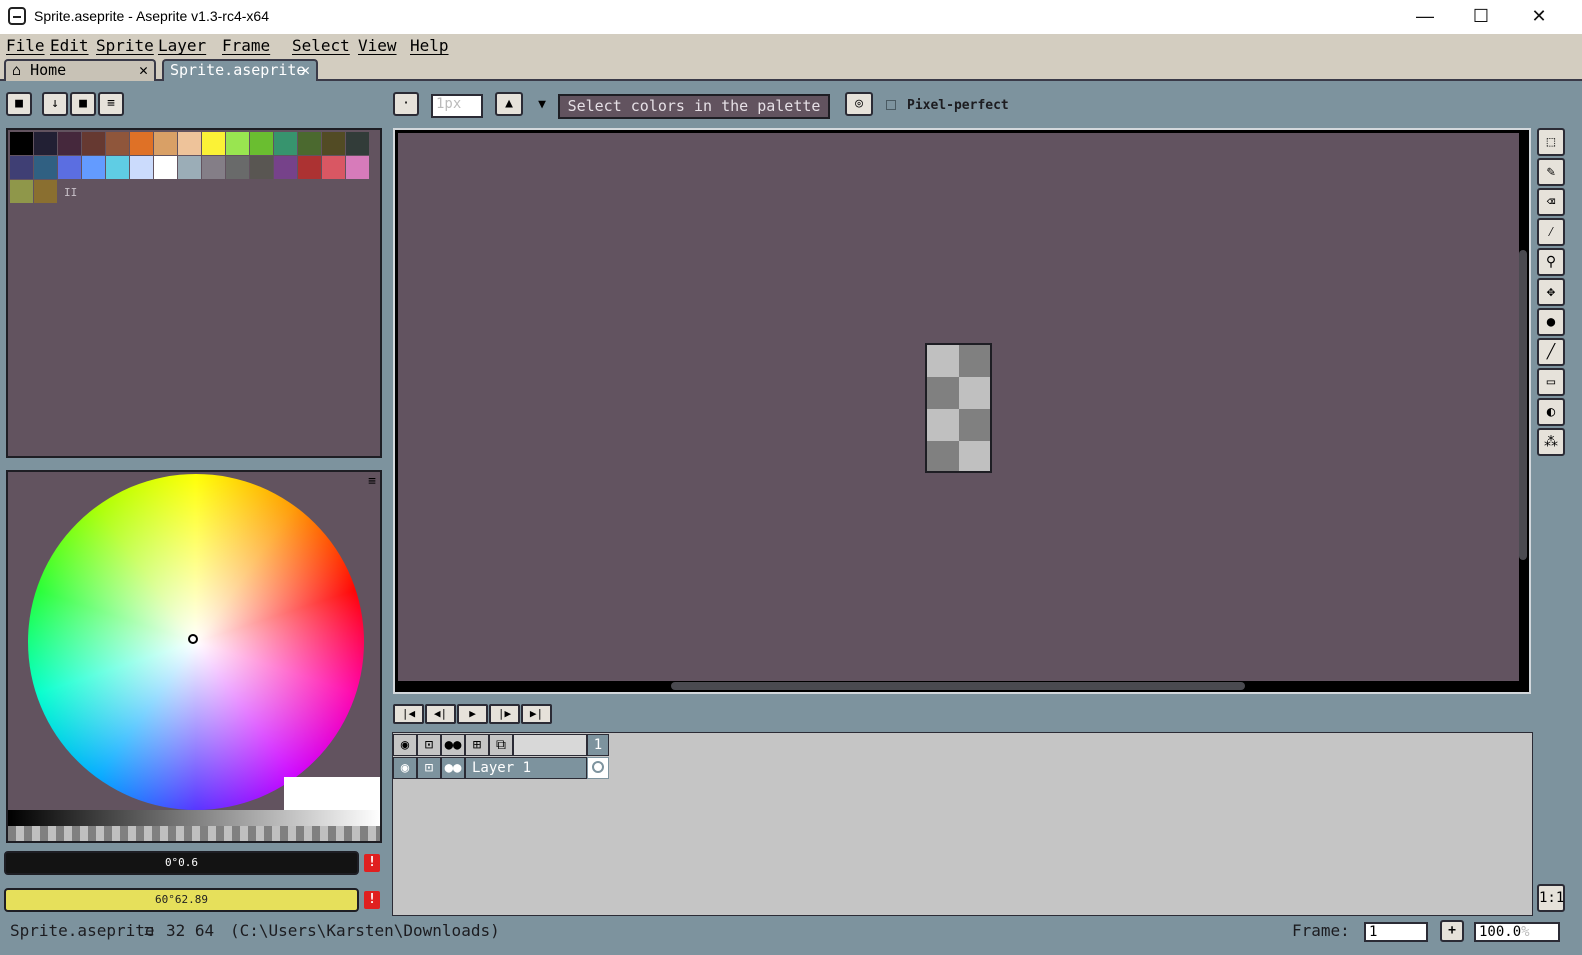  I want to click on ratio-button: 1:1, so click(1551, 898).